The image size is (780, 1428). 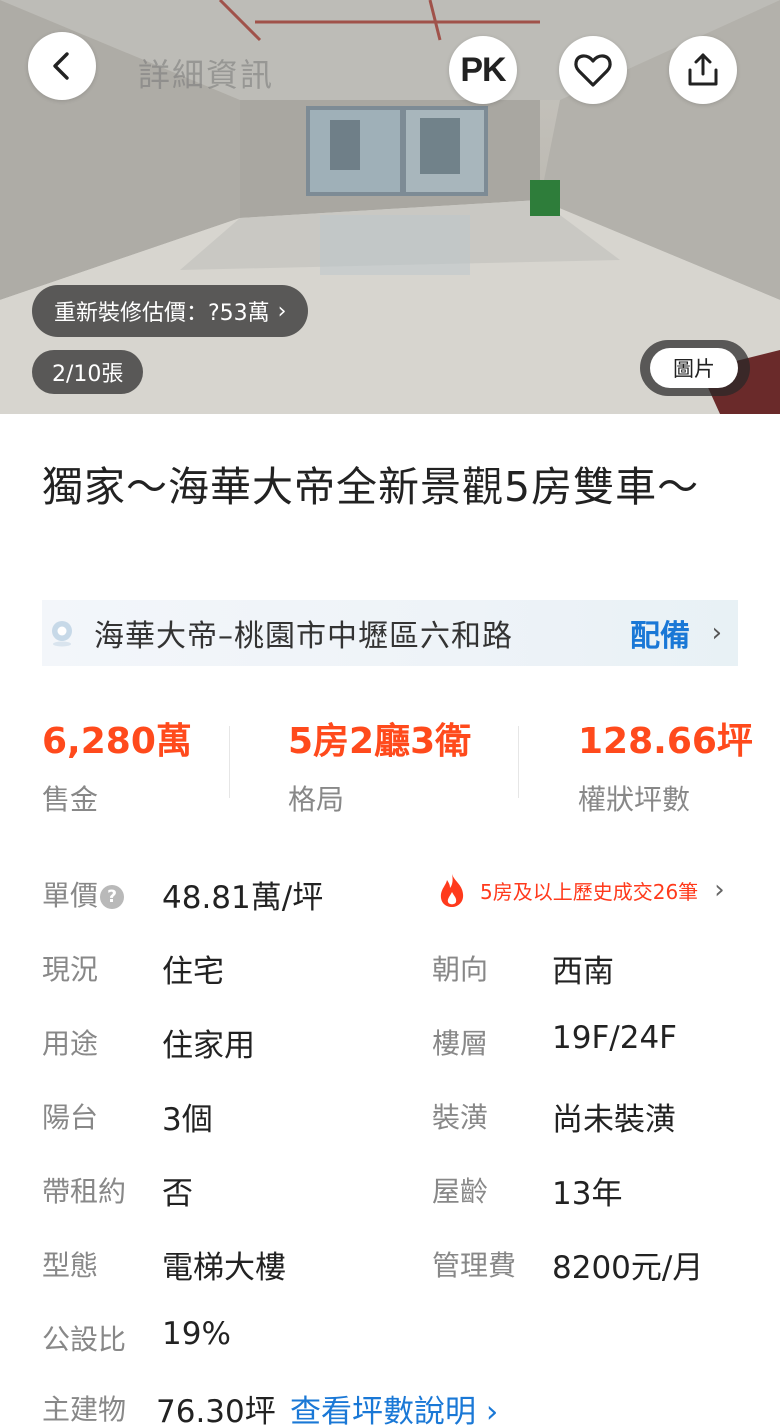 What do you see at coordinates (303, 636) in the screenshot?
I see `location-address: 海華大帝–桃園市中壢區六和路` at bounding box center [303, 636].